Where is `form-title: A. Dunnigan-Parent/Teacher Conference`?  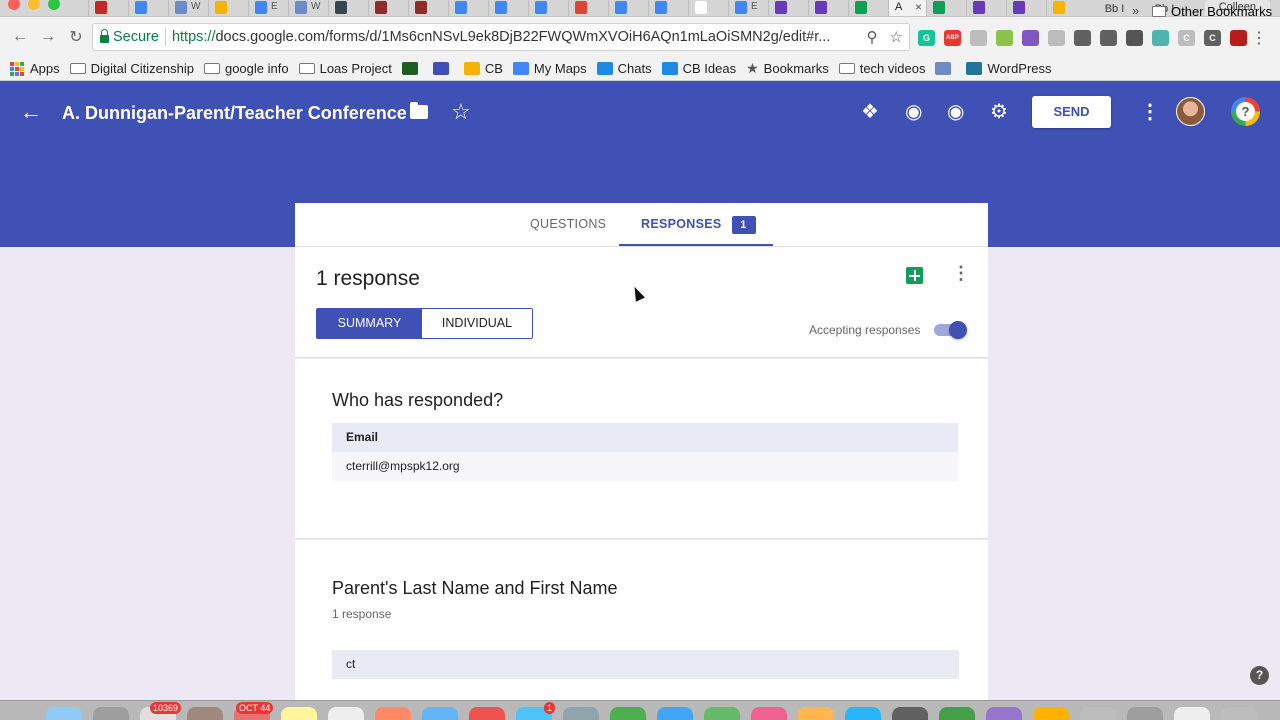
form-title: A. Dunnigan-Parent/Teacher Conference is located at coordinates (234, 113).